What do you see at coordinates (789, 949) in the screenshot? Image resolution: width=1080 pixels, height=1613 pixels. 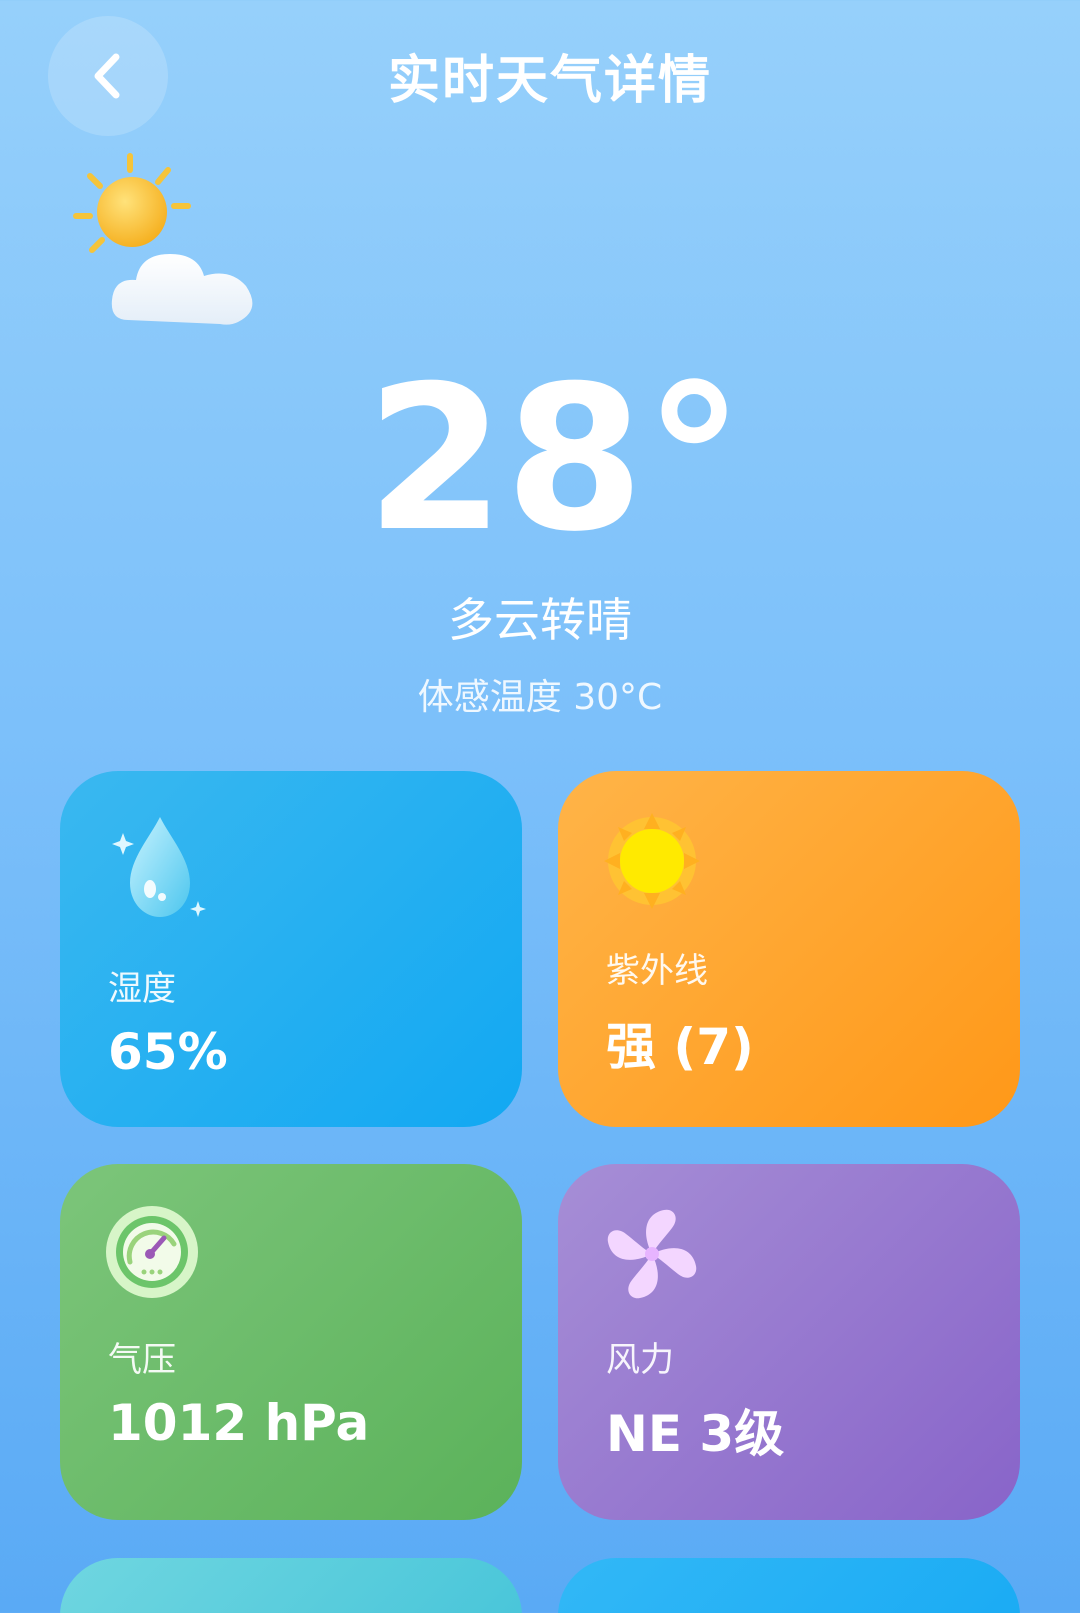 I see `uv-card: 紫外线 强 (7)` at bounding box center [789, 949].